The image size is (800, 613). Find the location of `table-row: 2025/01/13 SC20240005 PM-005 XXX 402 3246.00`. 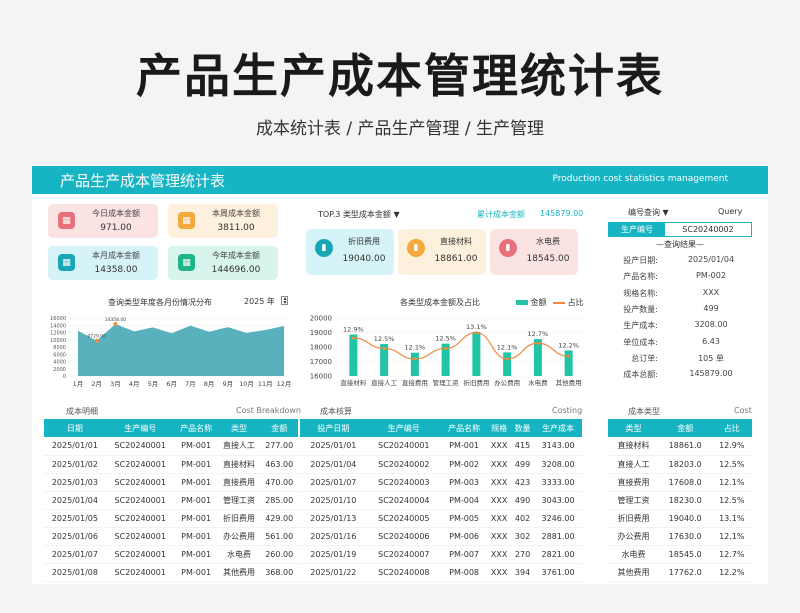

table-row: 2025/01/13 SC20240005 PM-005 XXX 402 3246.00 is located at coordinates (441, 518).